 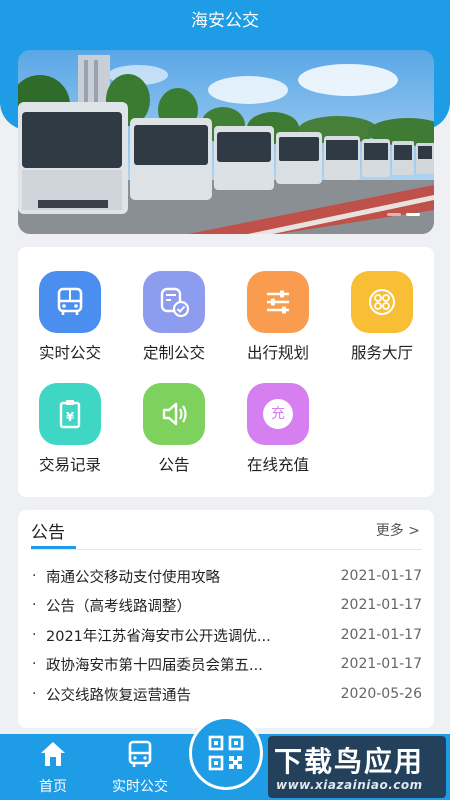 I want to click on qr-scan-button, so click(x=226, y=753).